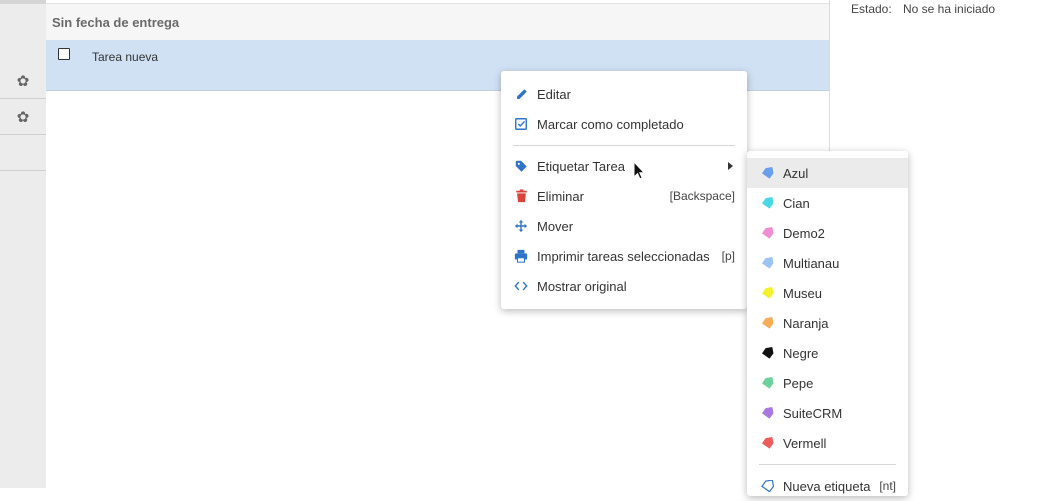  I want to click on menu-item-show-original: Mostrar original, so click(624, 286).